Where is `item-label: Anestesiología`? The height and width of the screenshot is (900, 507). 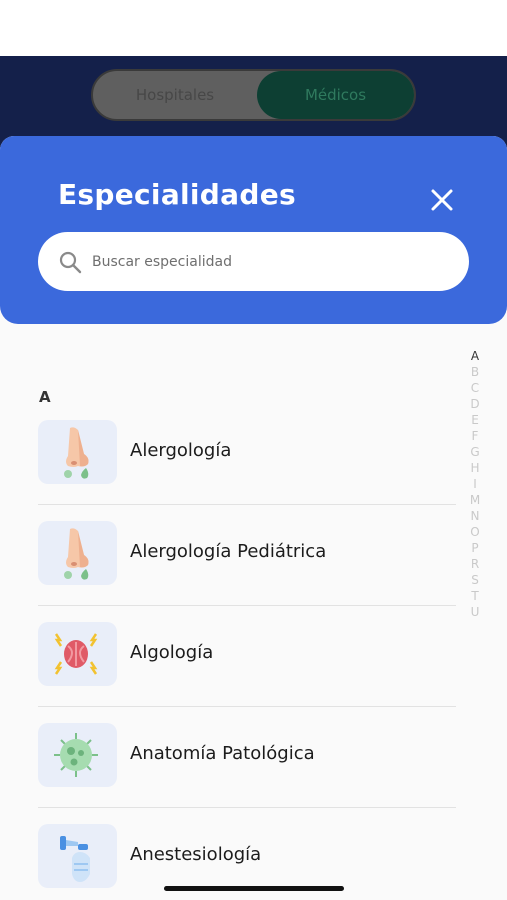
item-label: Anestesiología is located at coordinates (196, 854).